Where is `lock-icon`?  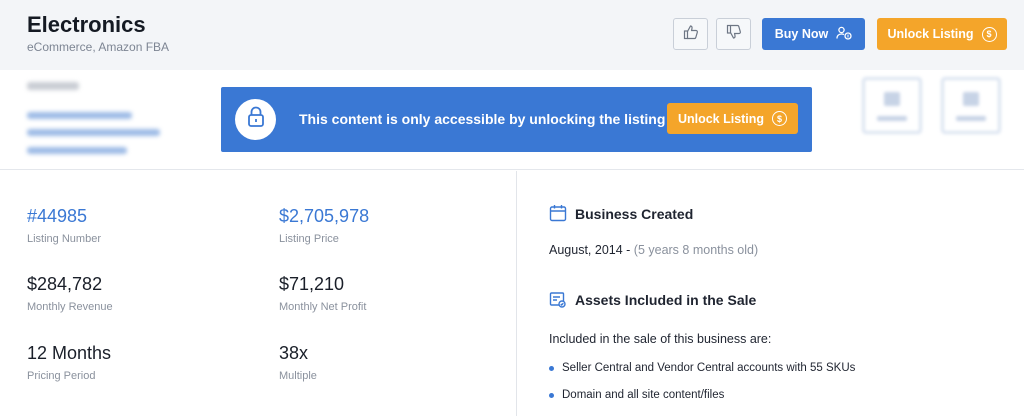 lock-icon is located at coordinates (256, 119).